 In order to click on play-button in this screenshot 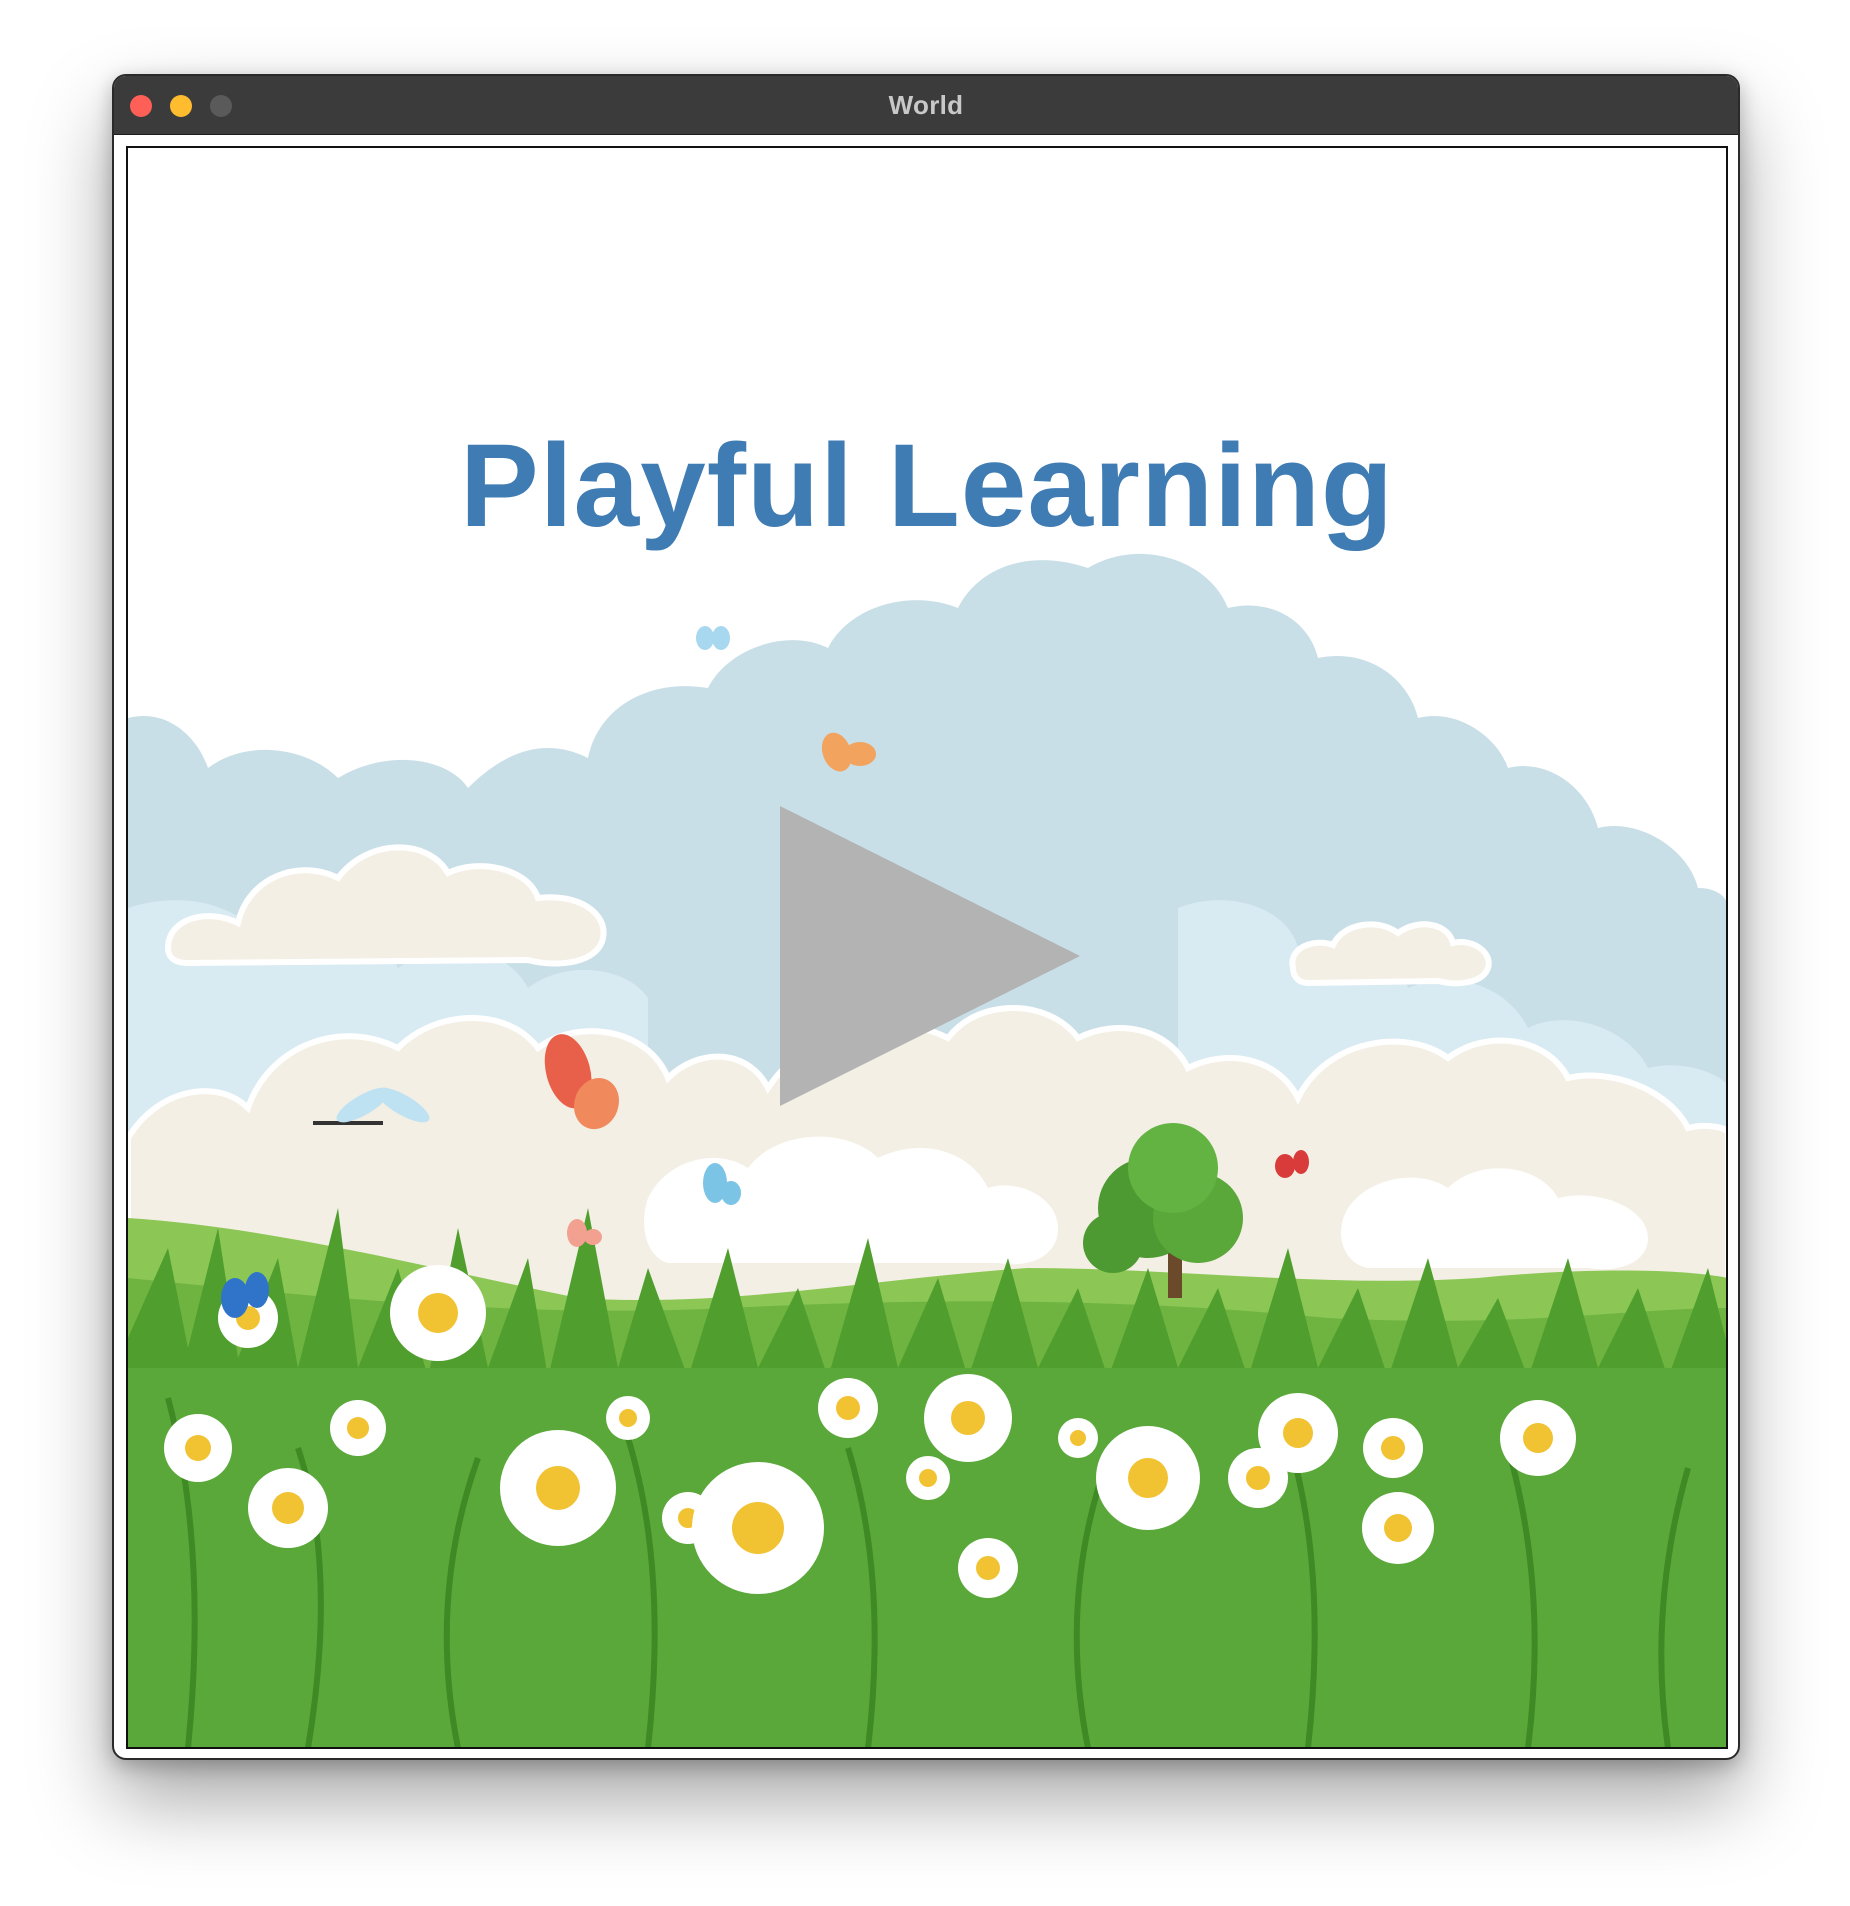, I will do `click(930, 956)`.